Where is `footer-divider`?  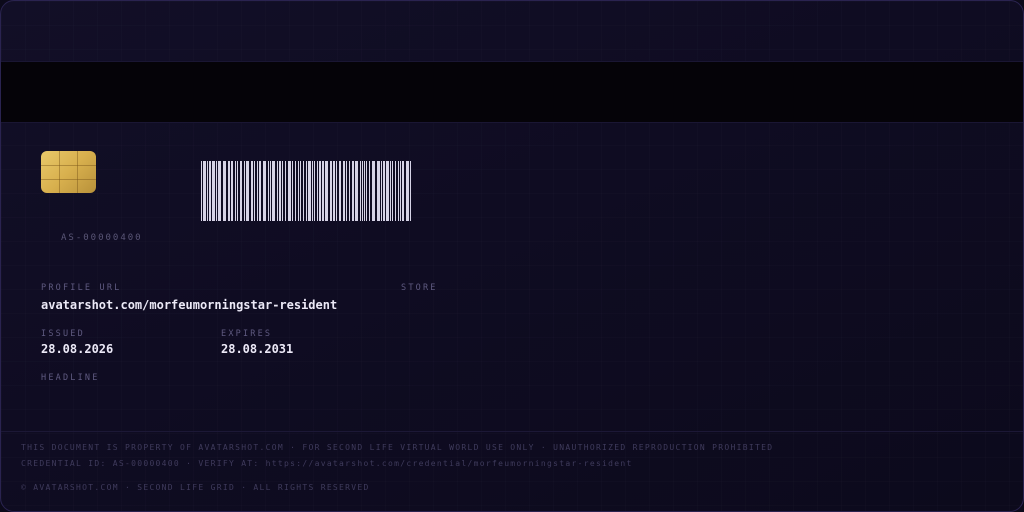 footer-divider is located at coordinates (512, 431).